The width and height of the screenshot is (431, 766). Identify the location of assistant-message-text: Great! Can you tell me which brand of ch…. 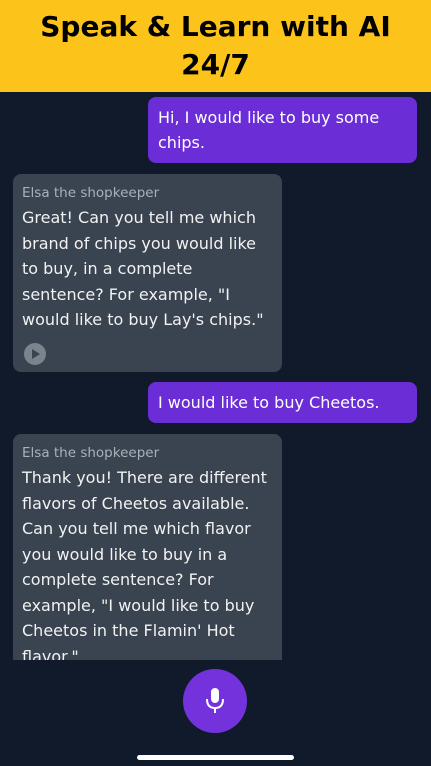
(143, 268).